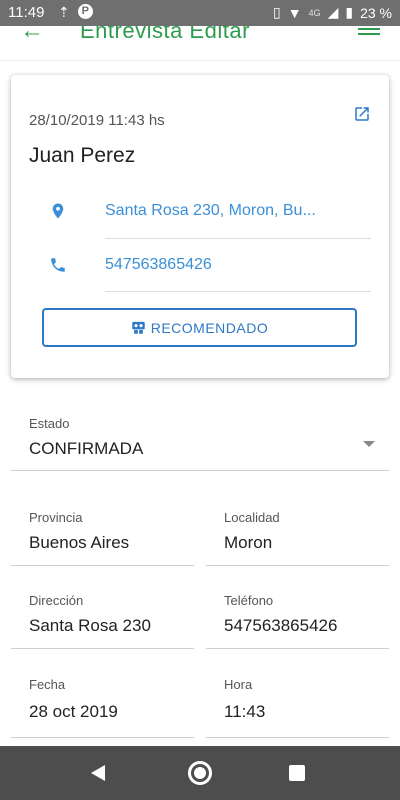  Describe the element at coordinates (82, 155) in the screenshot. I see `candidate-name: Juan Perez` at that location.